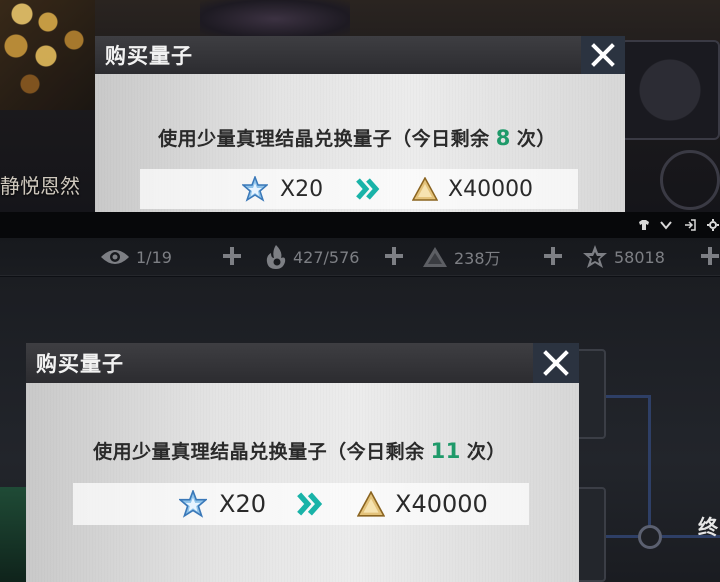 The width and height of the screenshot is (720, 582). Describe the element at coordinates (154, 257) in the screenshot. I see `vision-value: 1/19` at that location.